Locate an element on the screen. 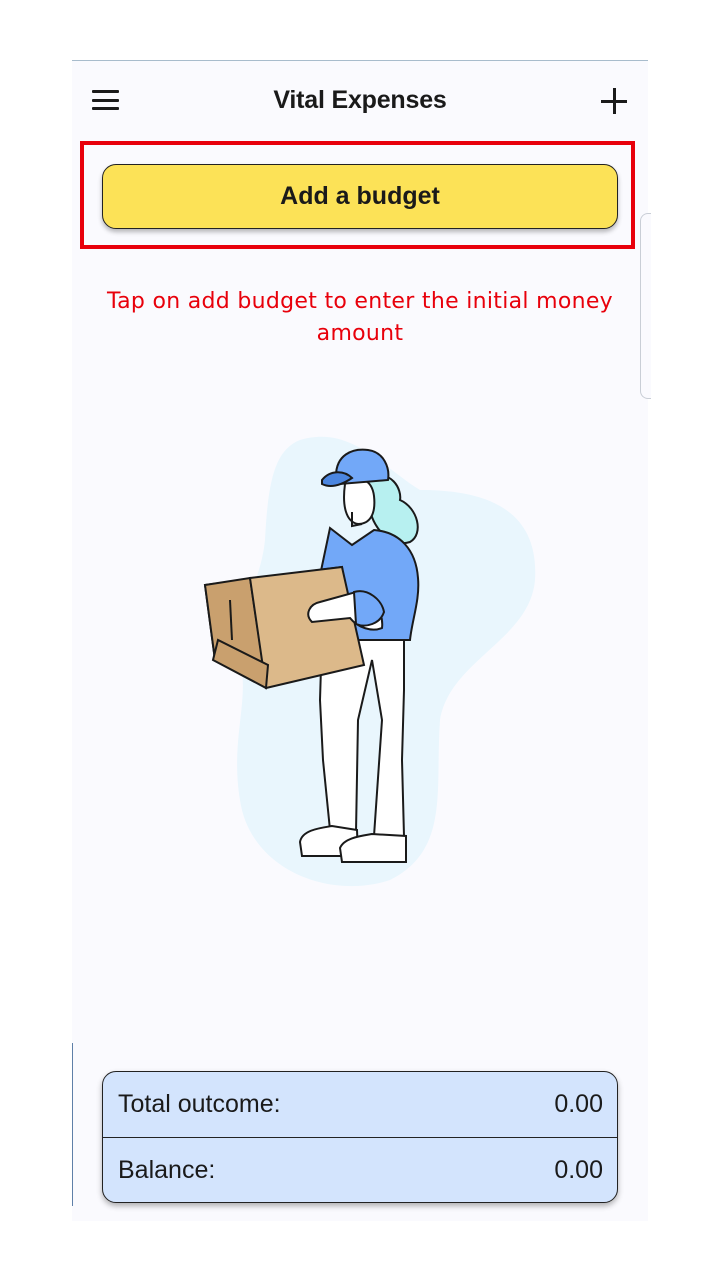  total-outcome-label: Total outcome: is located at coordinates (199, 1104).